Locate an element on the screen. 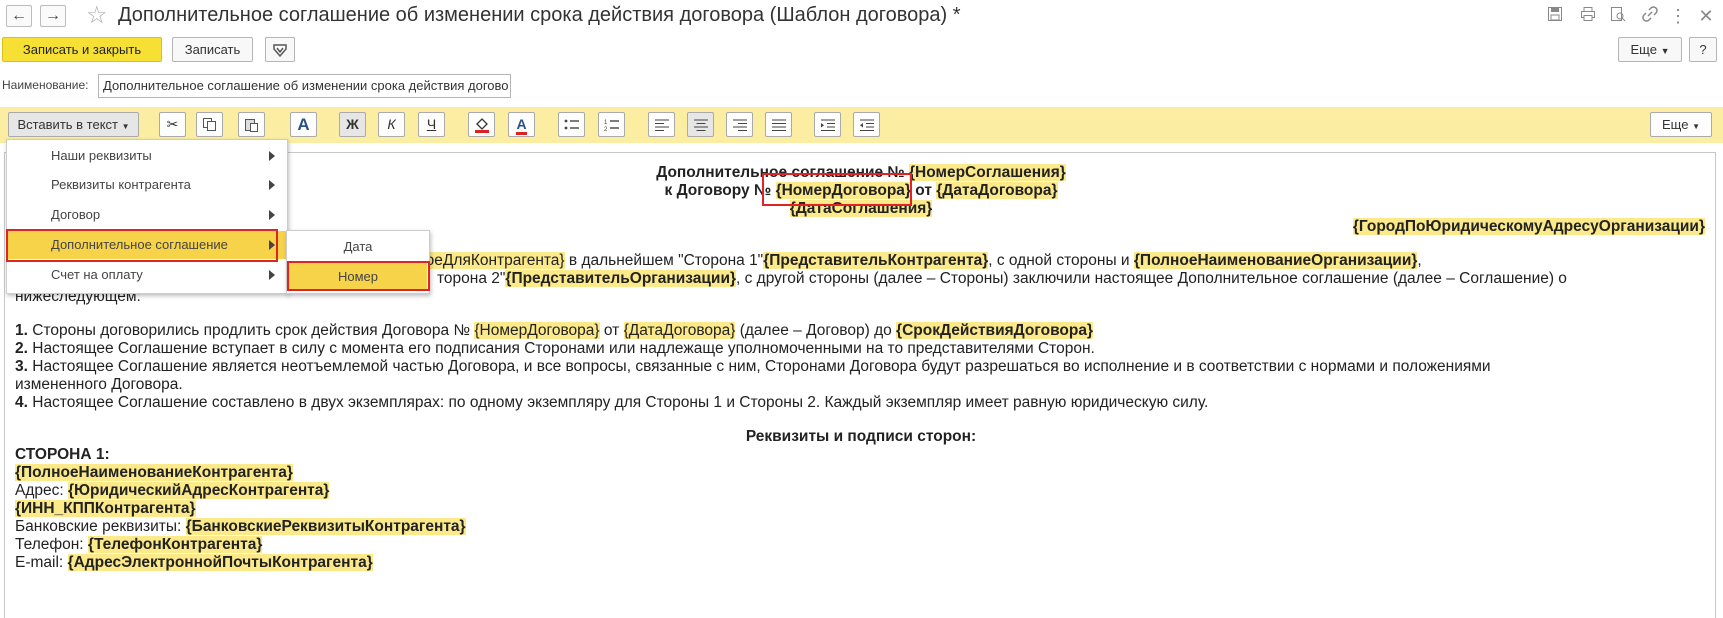 The image size is (1723, 618). cut-button: ✂ is located at coordinates (172, 124).